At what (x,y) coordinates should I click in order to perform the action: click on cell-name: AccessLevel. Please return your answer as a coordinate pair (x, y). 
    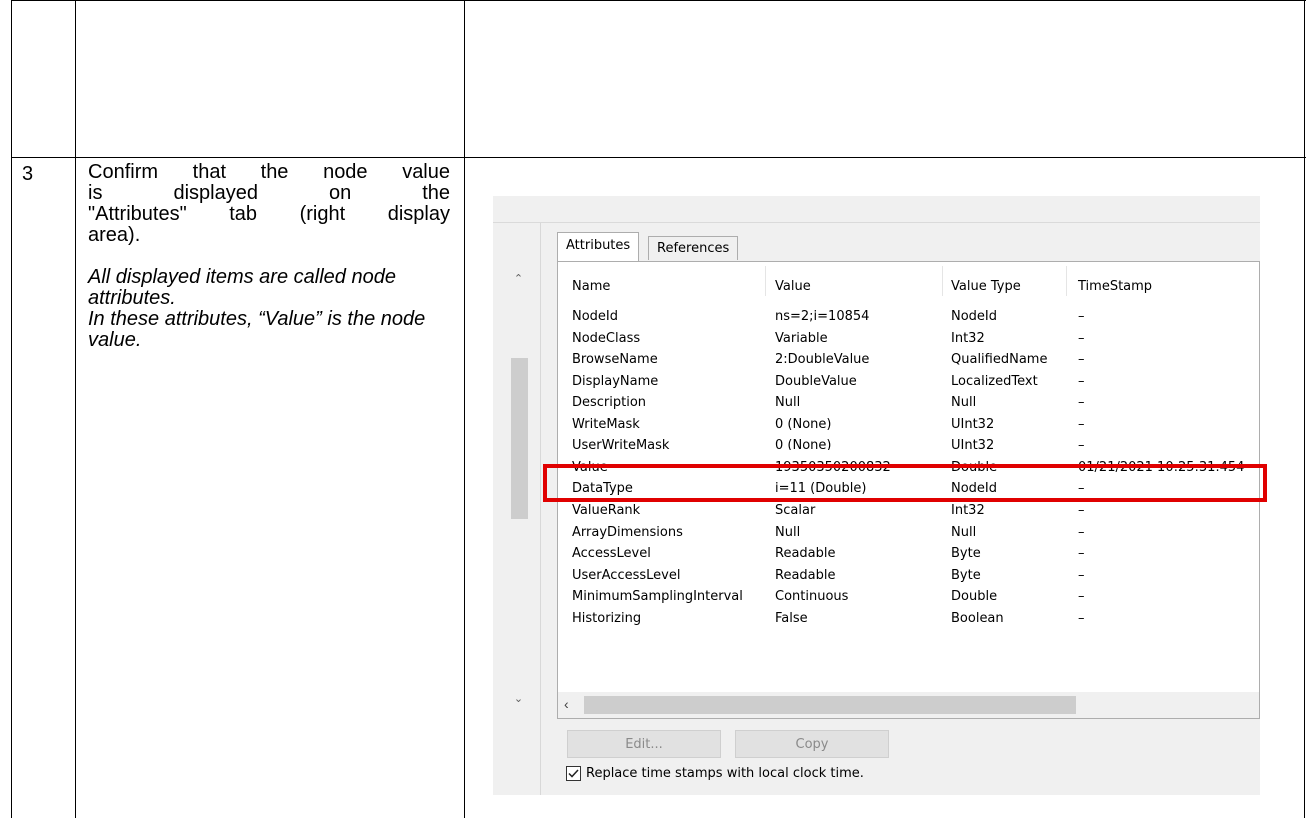
    Looking at the image, I should click on (611, 554).